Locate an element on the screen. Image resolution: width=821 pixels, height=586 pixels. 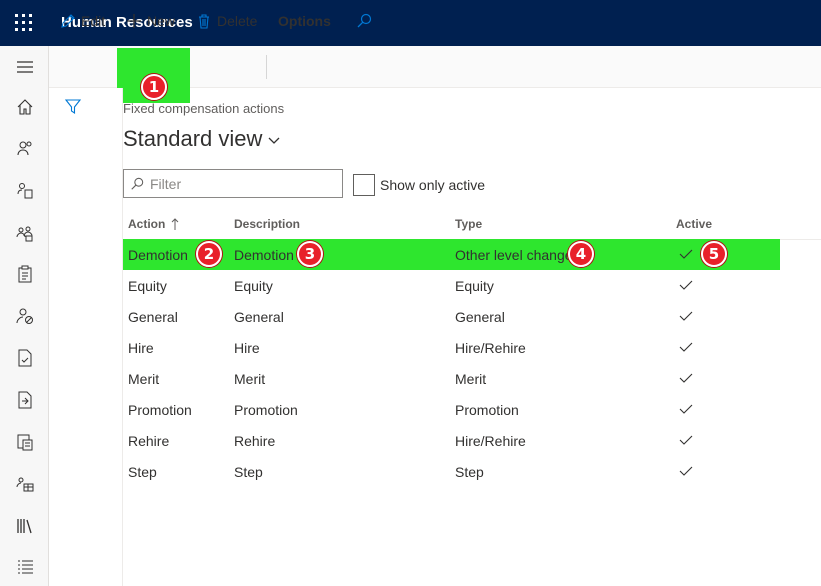
cell-type: Step is located at coordinates (469, 472).